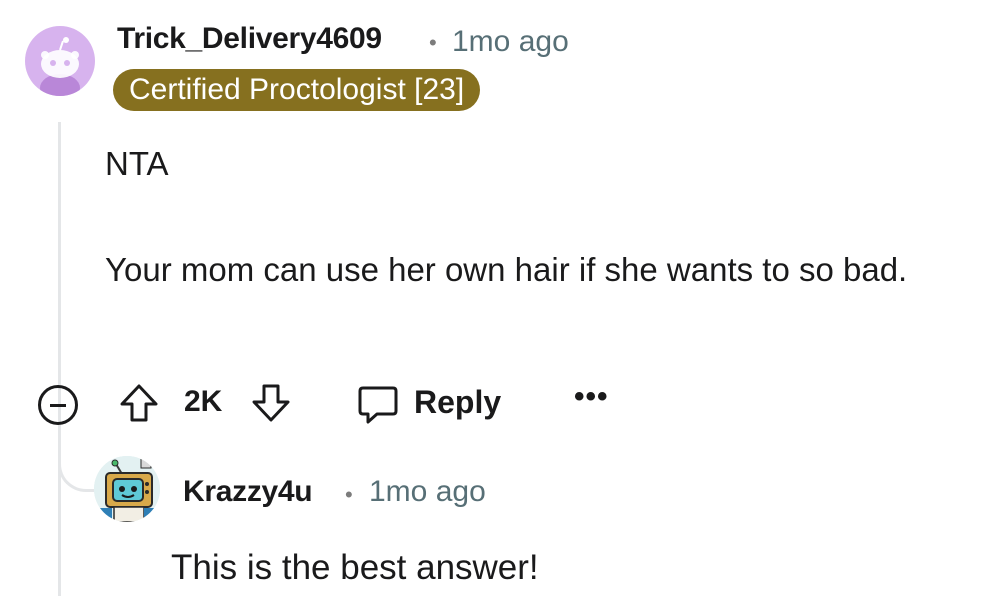  I want to click on user-avatar, so click(60, 61).